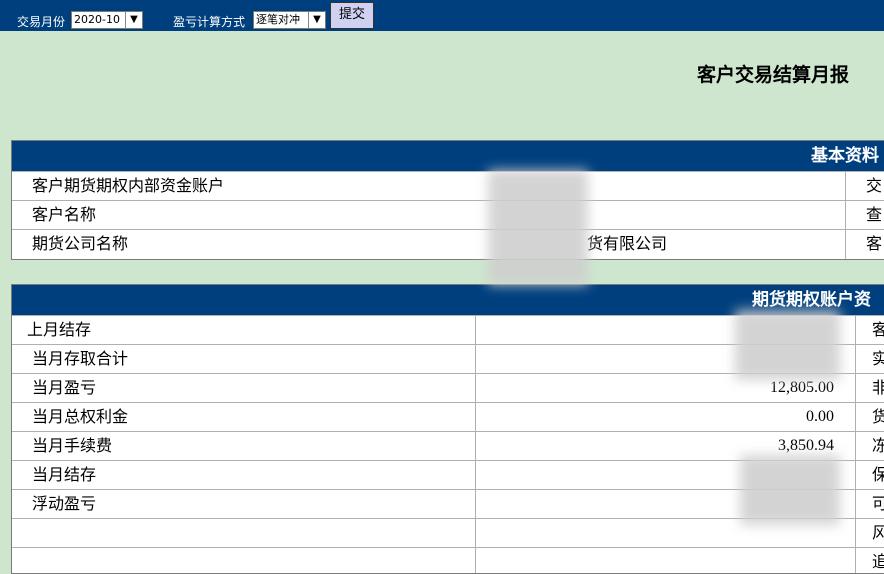 The height and width of the screenshot is (574, 884). I want to click on row-label: 当月手续费, so click(72, 445).